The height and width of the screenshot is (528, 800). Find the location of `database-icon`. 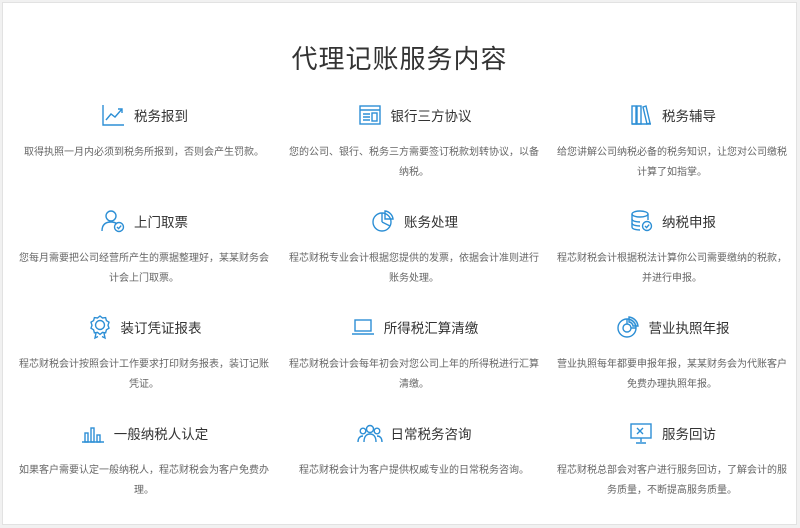

database-icon is located at coordinates (641, 221).